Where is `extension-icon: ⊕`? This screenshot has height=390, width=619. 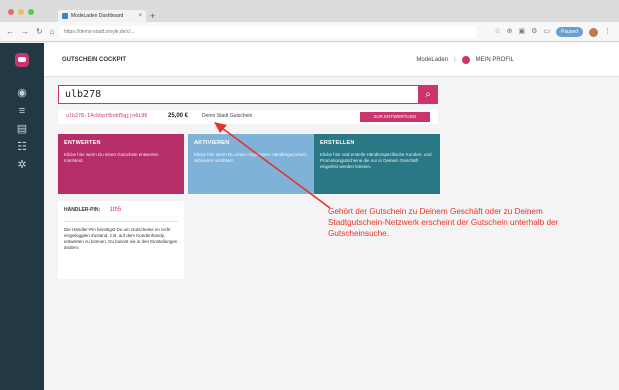 extension-icon: ⊕ is located at coordinates (510, 32).